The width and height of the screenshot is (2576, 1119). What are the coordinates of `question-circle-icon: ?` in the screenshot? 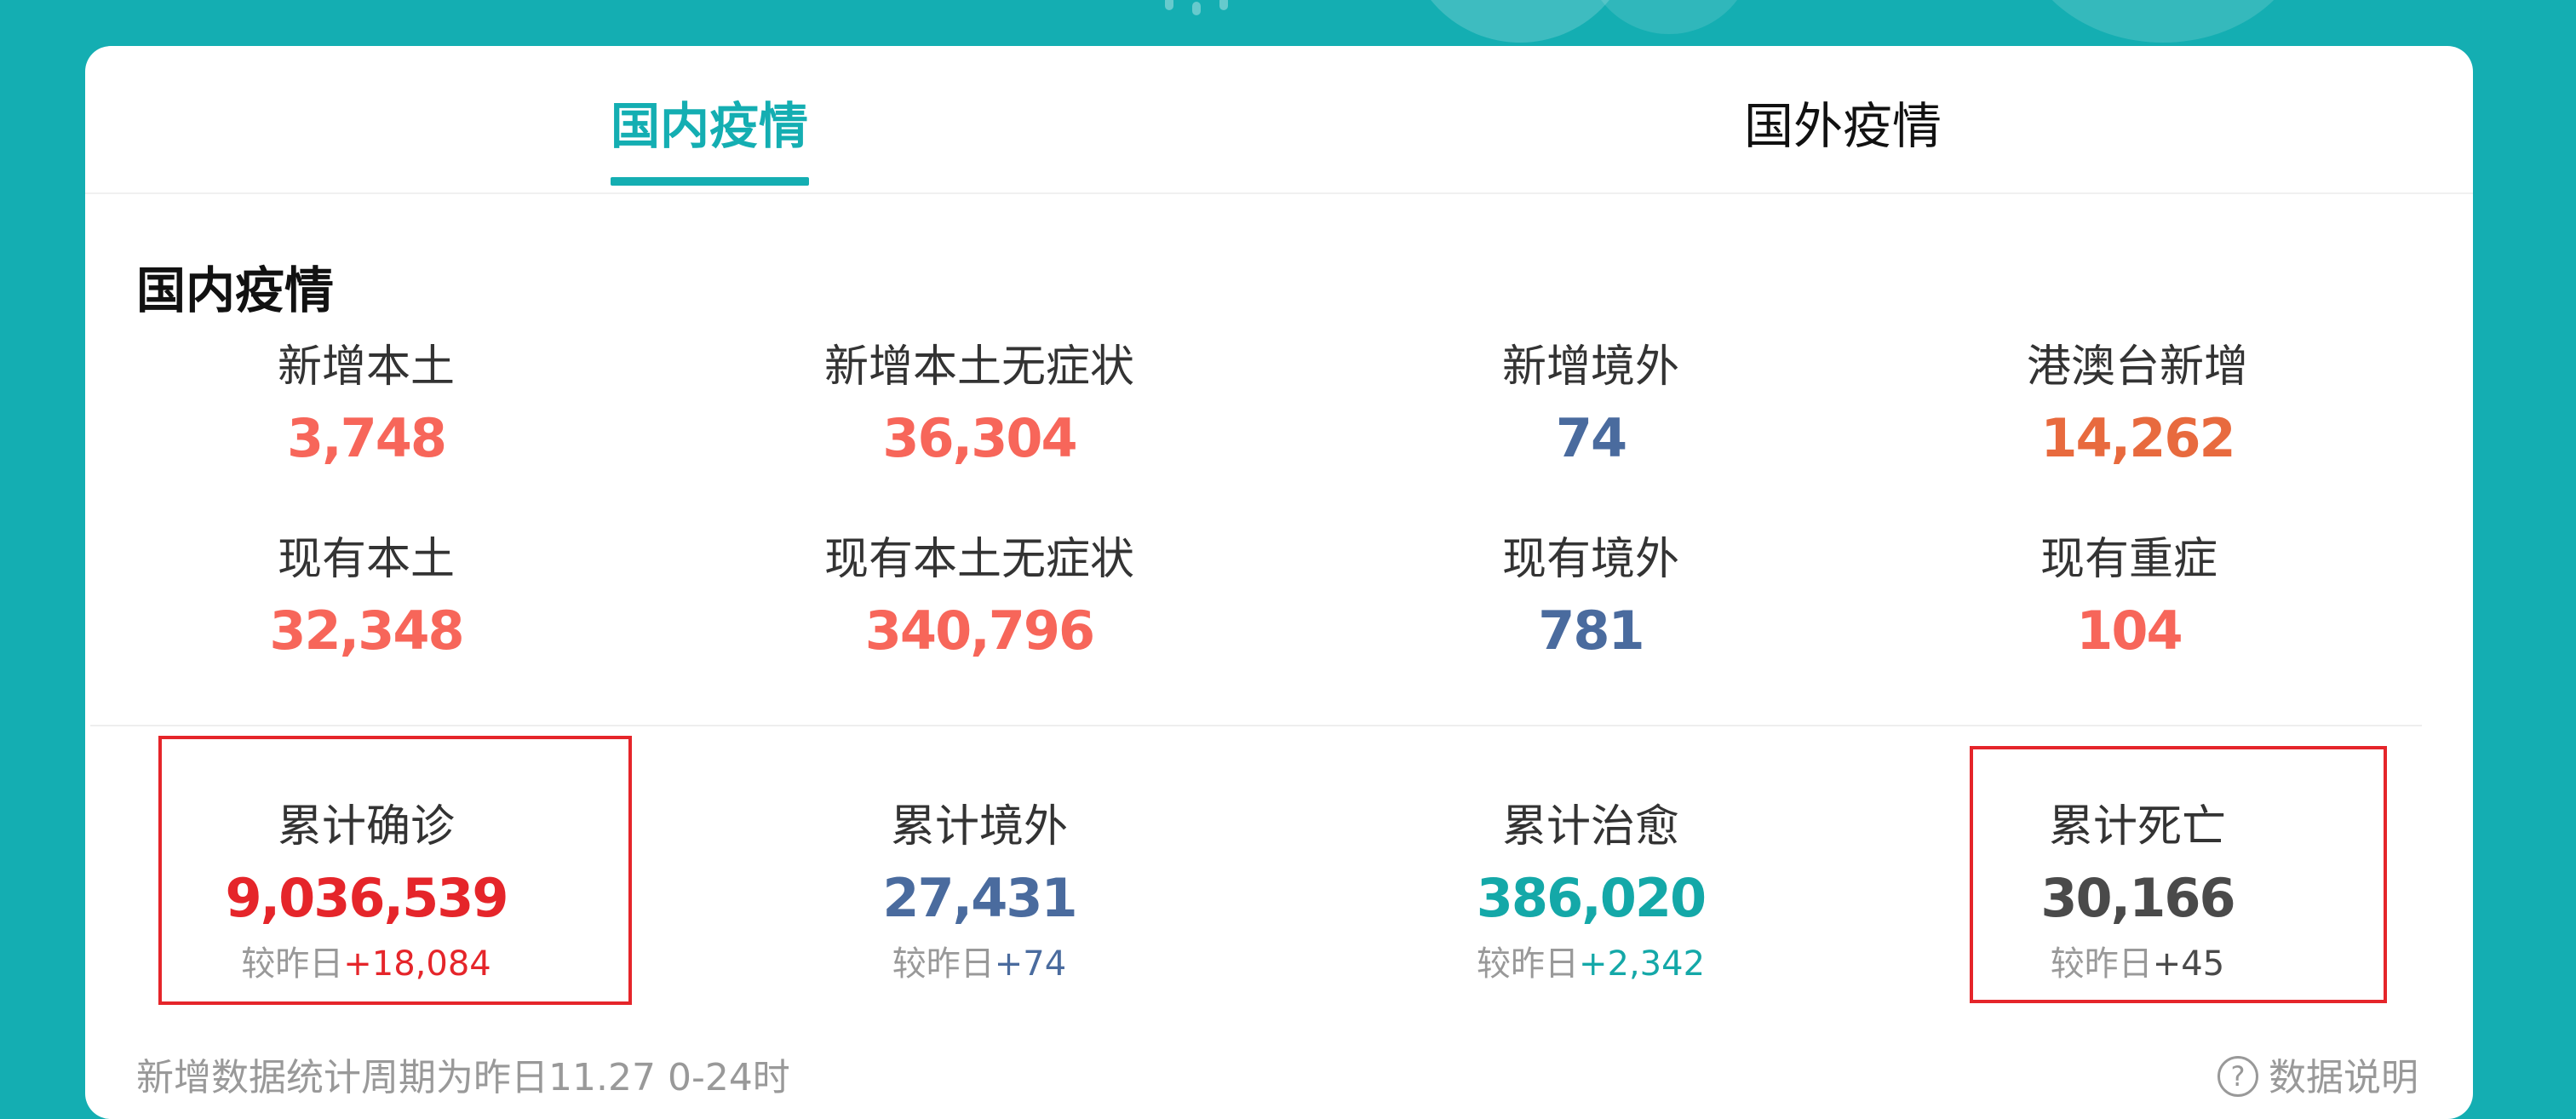 It's located at (2237, 1076).